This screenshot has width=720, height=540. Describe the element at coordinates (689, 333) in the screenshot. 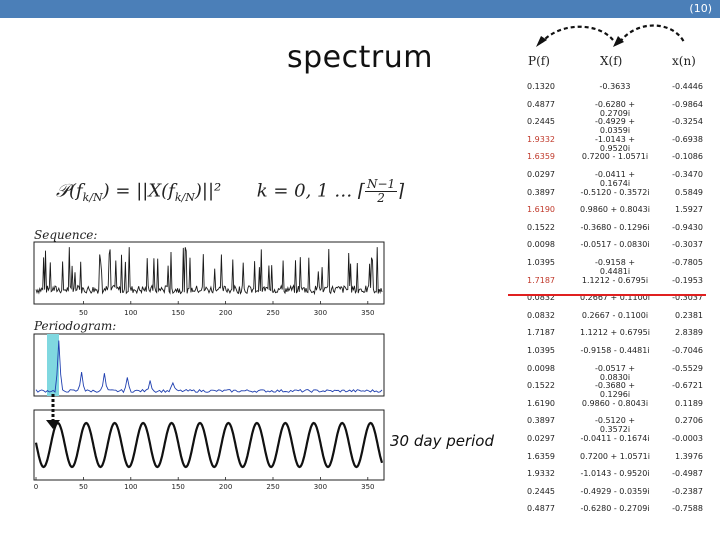

I see `cell-xn: 2.8389` at that location.